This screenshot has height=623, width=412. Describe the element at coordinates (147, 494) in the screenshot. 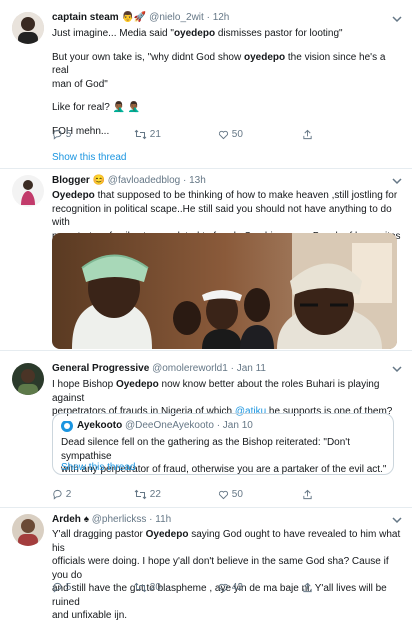

I see `retweet-button: 22` at that location.